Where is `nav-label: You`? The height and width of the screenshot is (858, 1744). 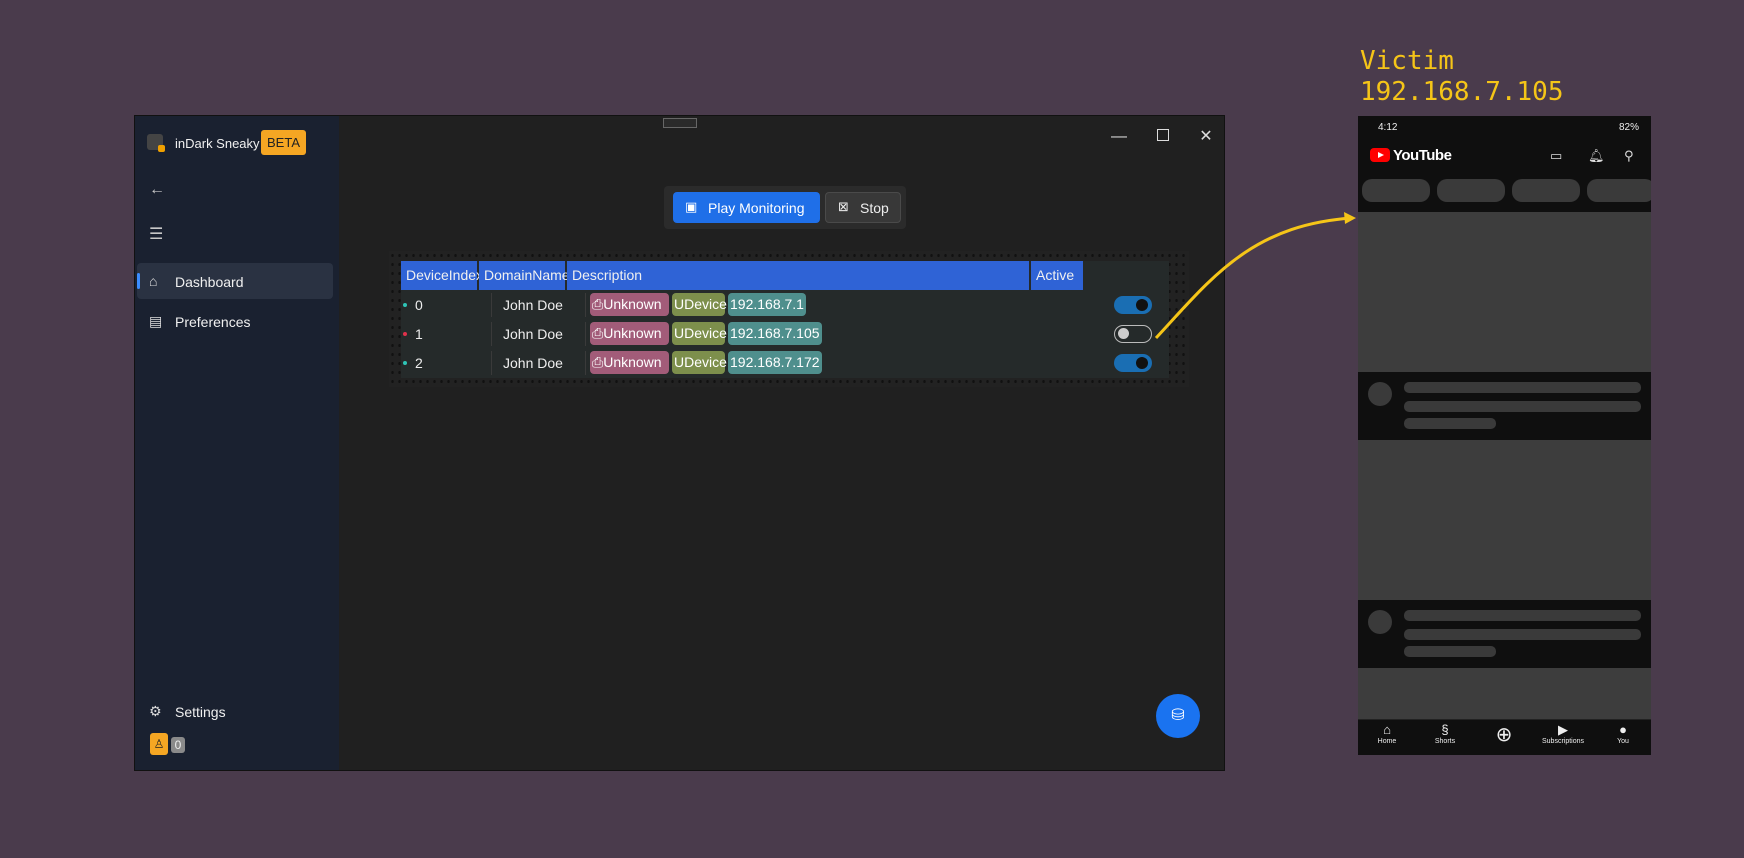
nav-label: You is located at coordinates (1623, 741).